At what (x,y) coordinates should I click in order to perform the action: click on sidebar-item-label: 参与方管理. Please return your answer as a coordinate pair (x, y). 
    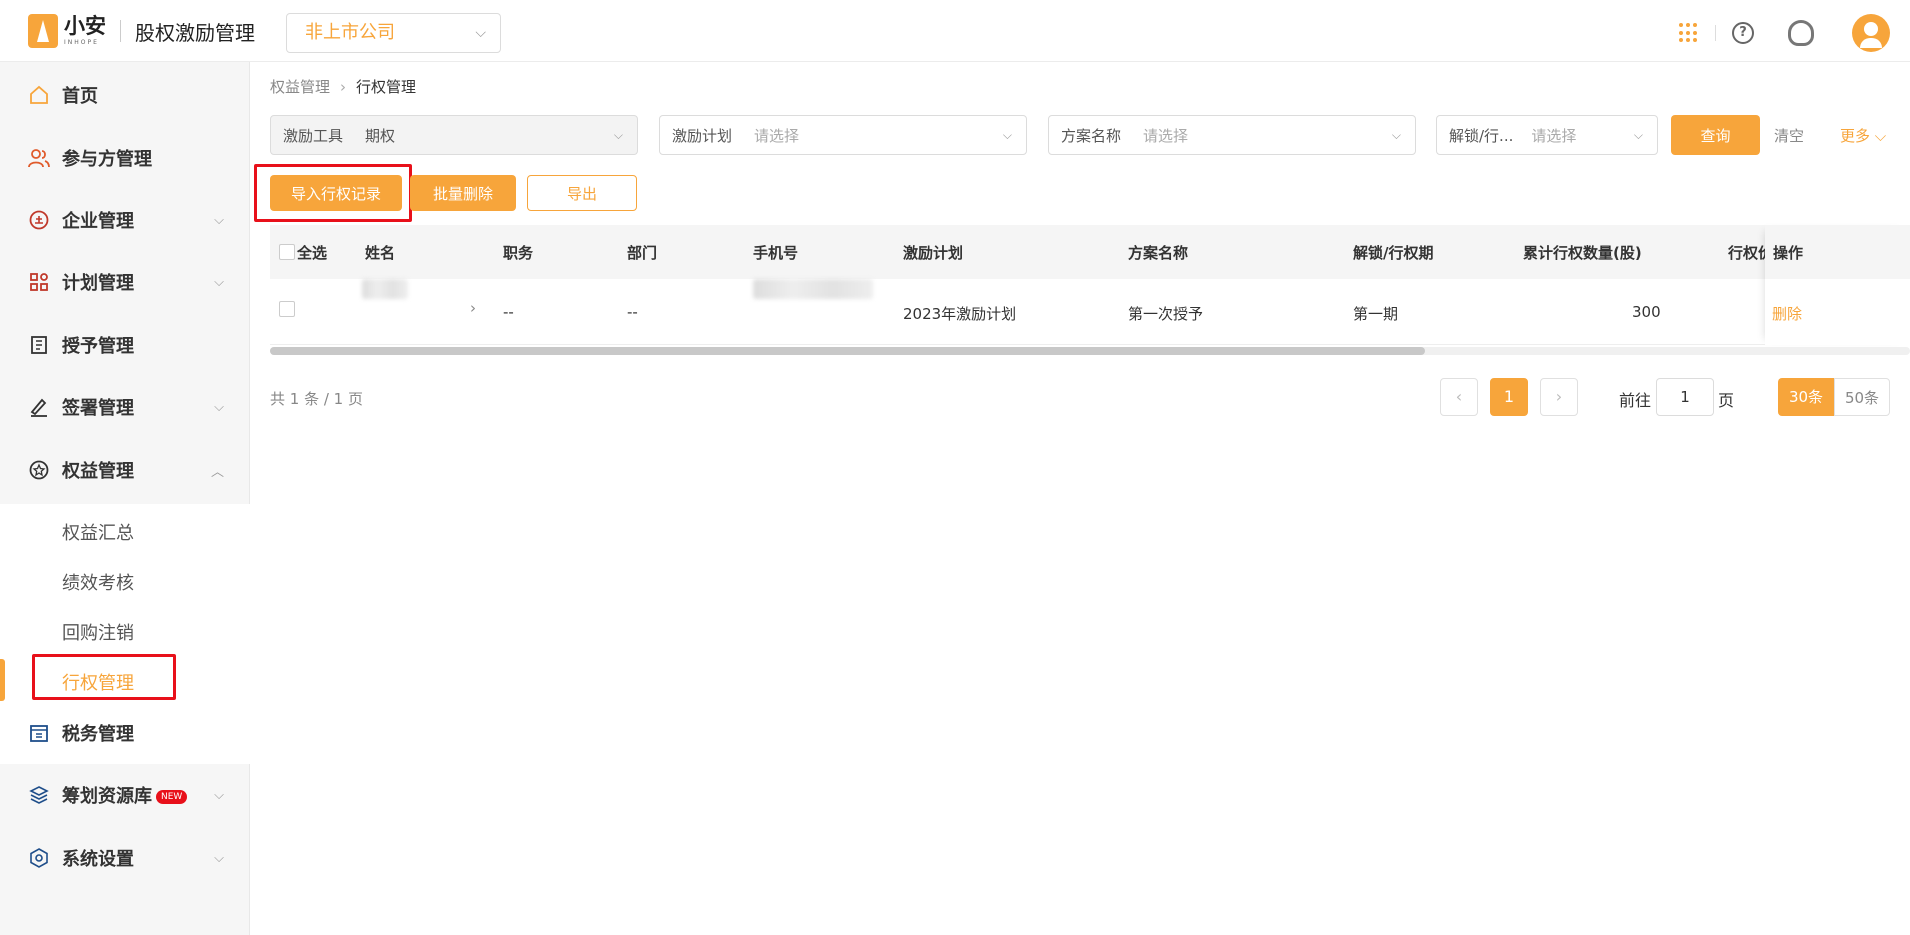
    Looking at the image, I should click on (107, 159).